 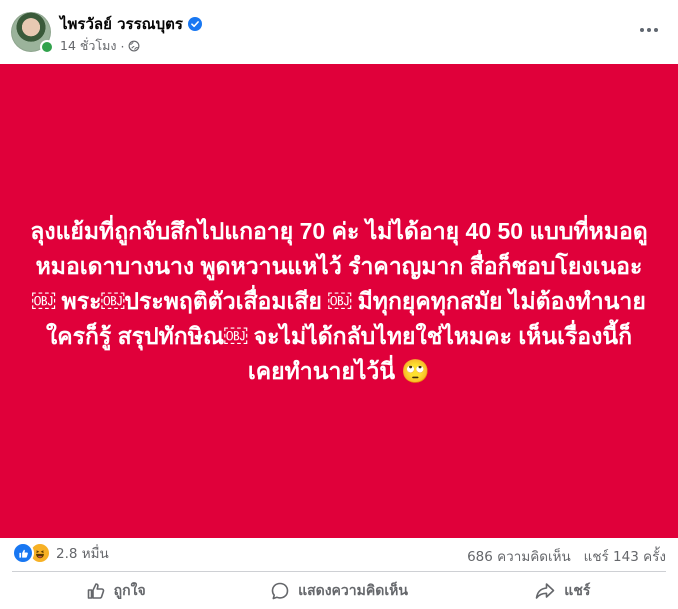 I want to click on like-button: ถูกใจ, so click(x=115, y=591).